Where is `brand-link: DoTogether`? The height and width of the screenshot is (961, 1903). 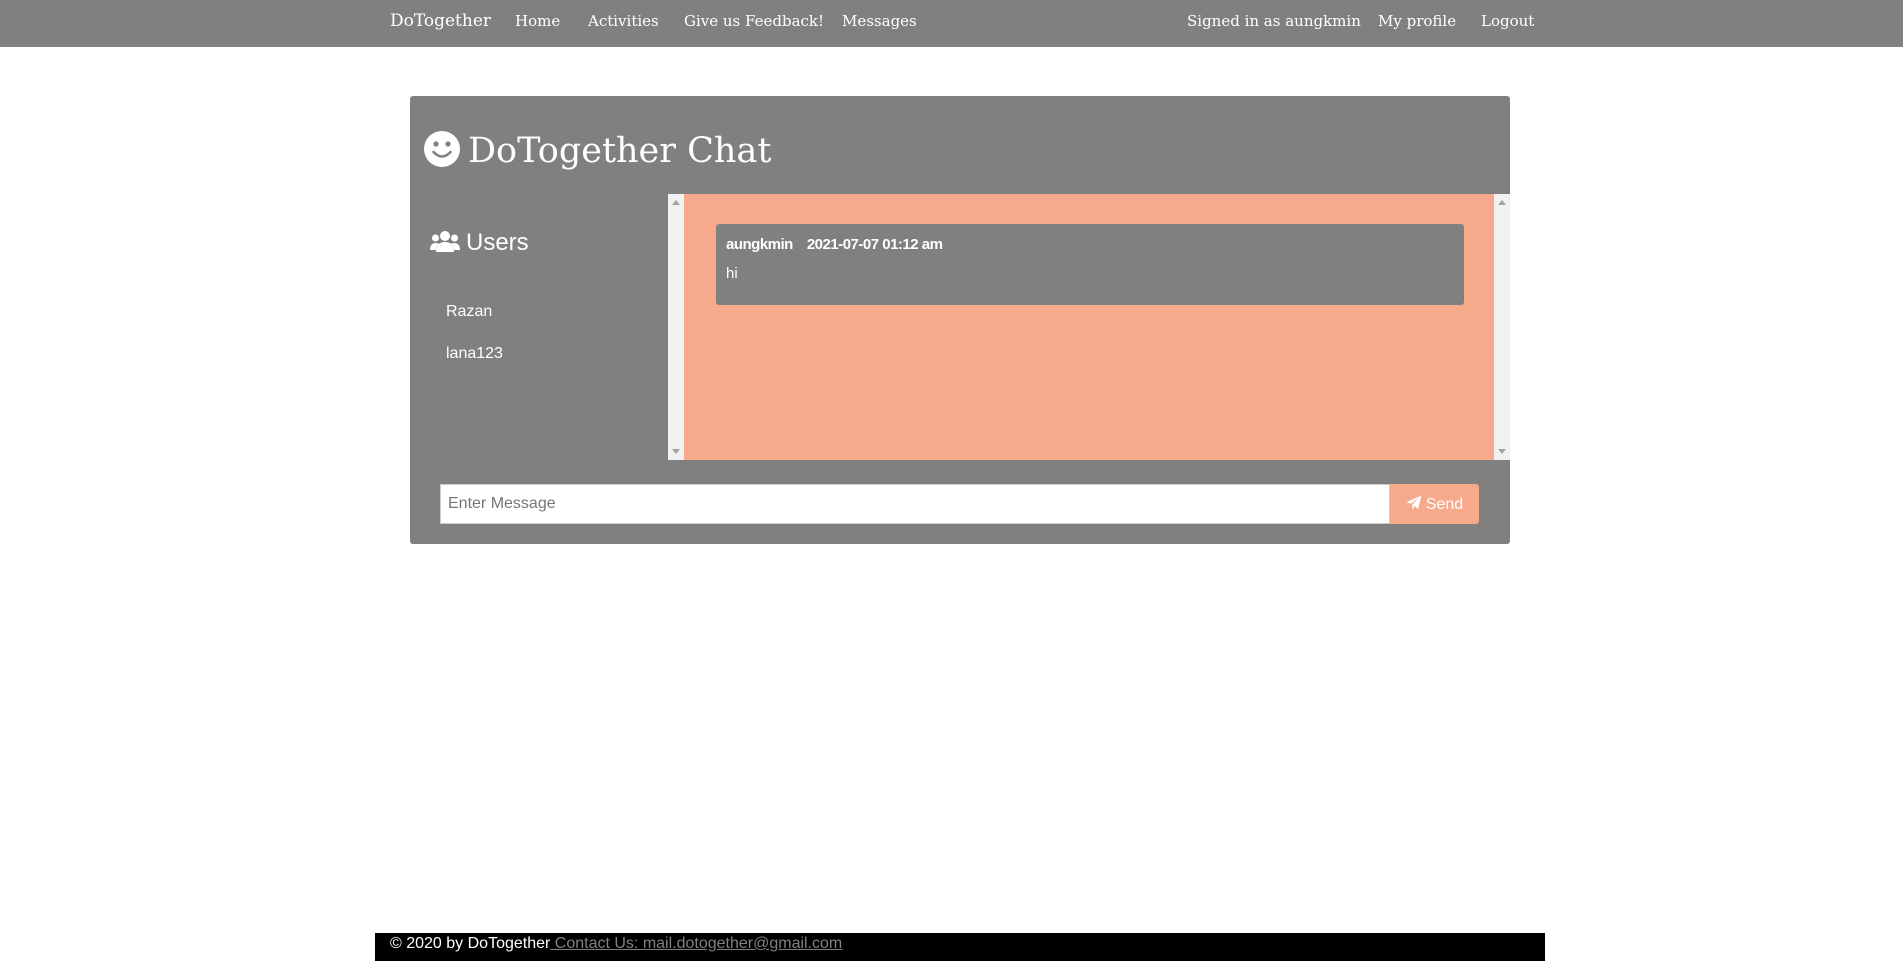
brand-link: DoTogether is located at coordinates (440, 23).